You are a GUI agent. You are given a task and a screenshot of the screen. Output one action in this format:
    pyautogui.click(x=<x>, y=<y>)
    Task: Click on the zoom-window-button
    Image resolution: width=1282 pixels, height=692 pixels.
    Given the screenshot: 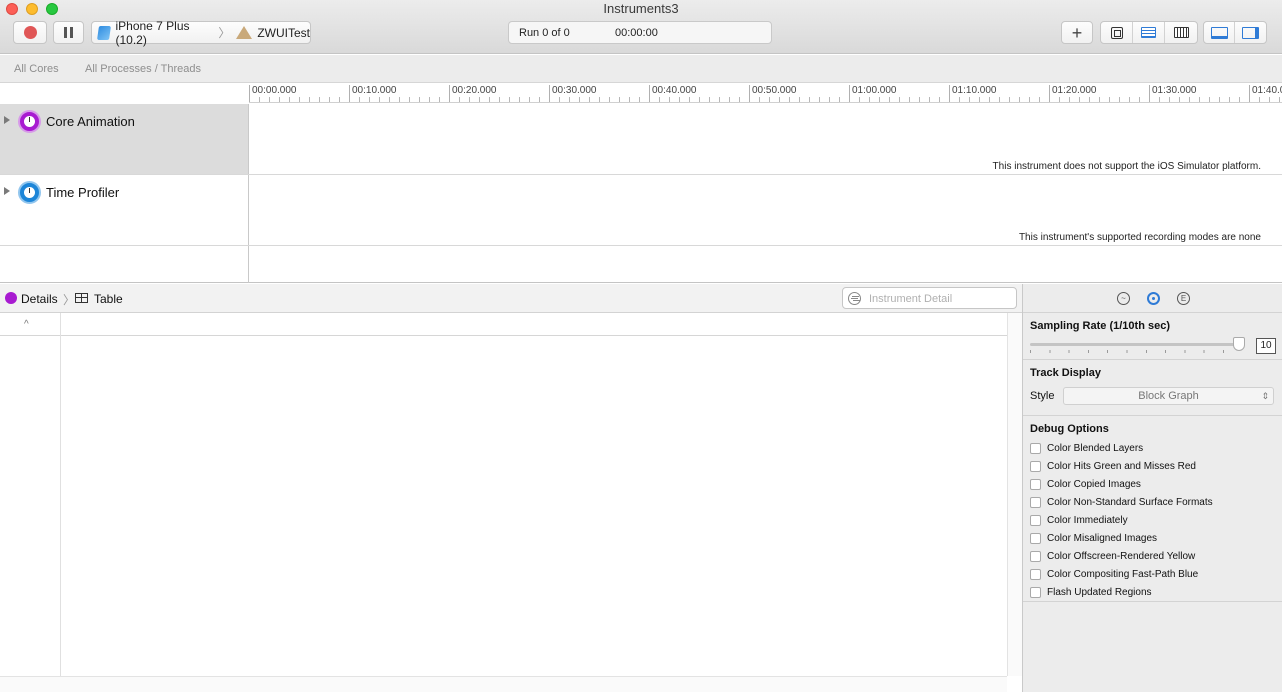 What is the action you would take?
    pyautogui.click(x=52, y=9)
    